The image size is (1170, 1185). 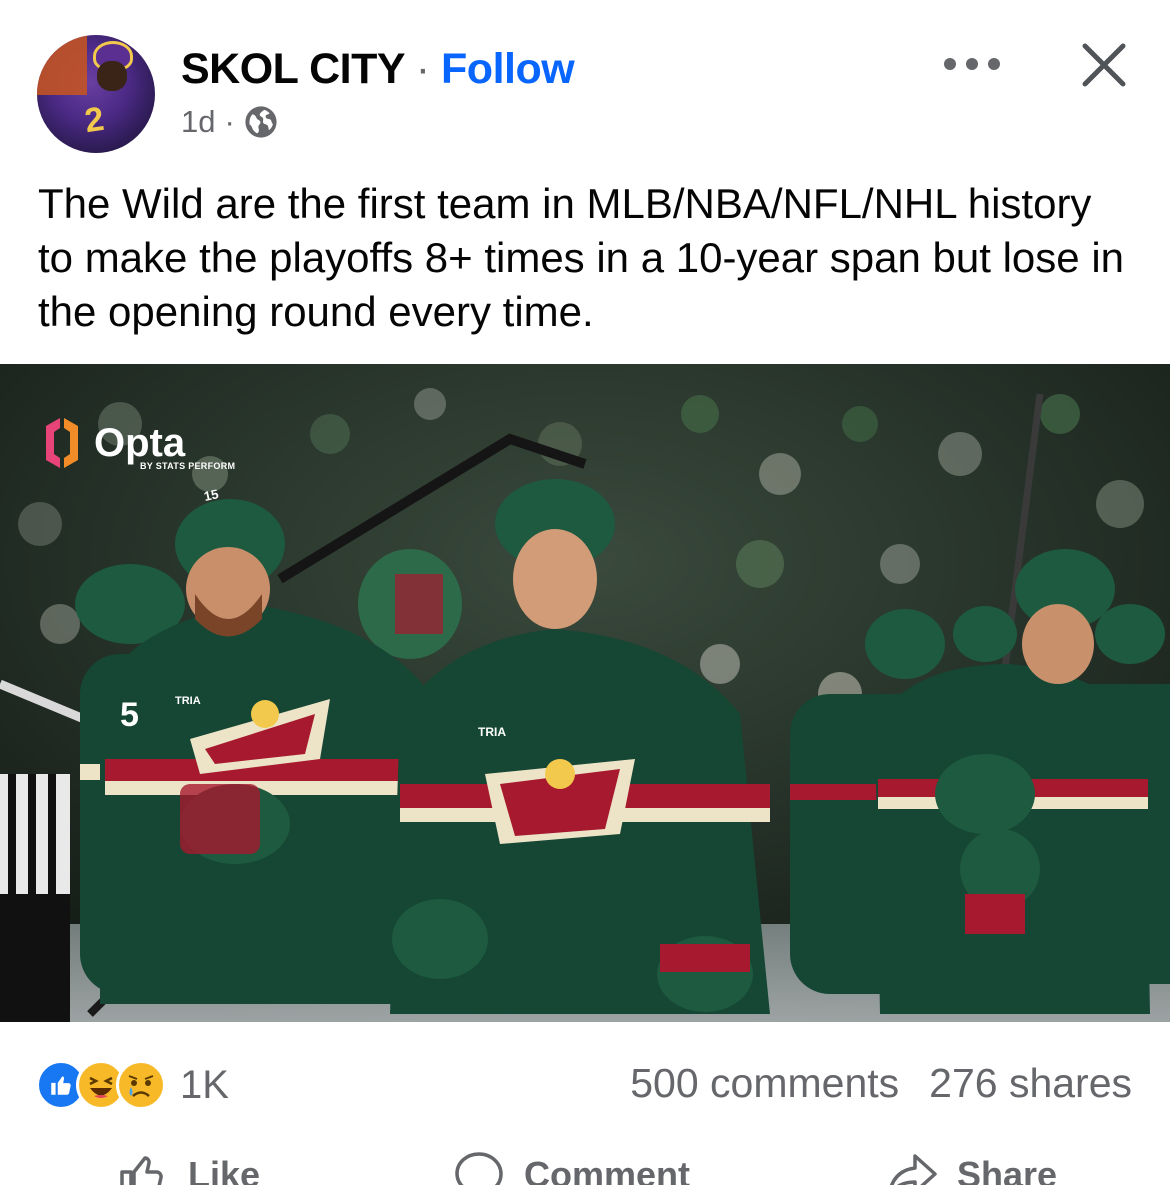 What do you see at coordinates (224, 1169) in the screenshot?
I see `like-label: Like` at bounding box center [224, 1169].